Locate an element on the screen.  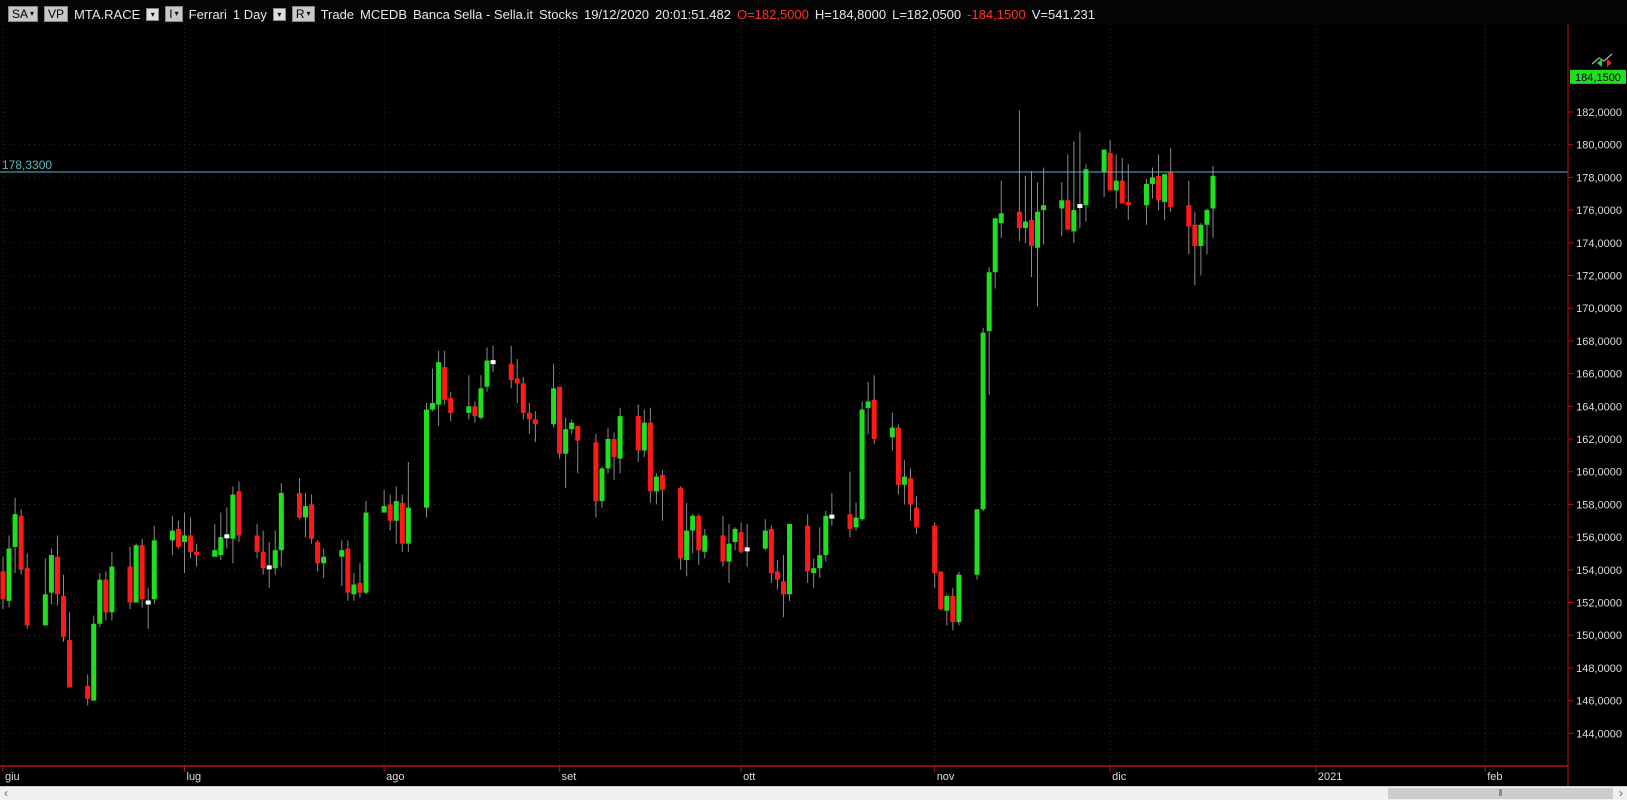
price-tick-label: 170,0000 is located at coordinates (1599, 309).